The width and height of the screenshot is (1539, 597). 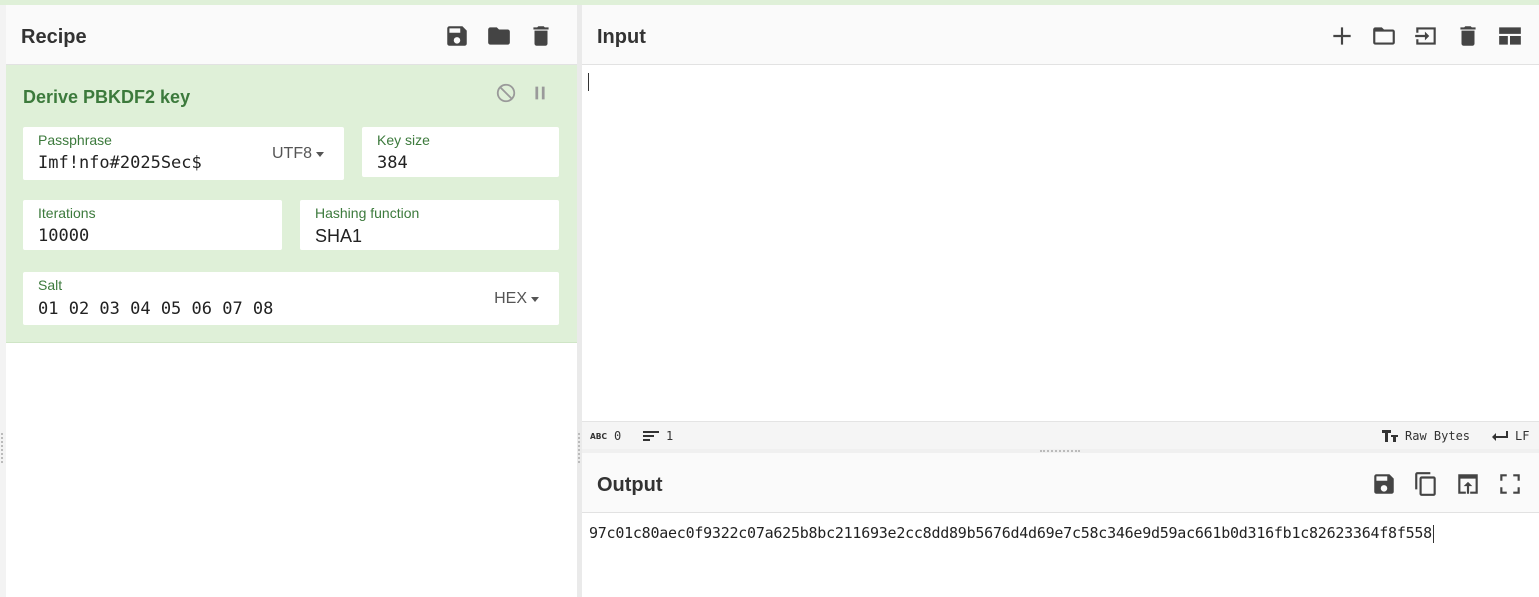 What do you see at coordinates (630, 485) in the screenshot?
I see `output-title: Output` at bounding box center [630, 485].